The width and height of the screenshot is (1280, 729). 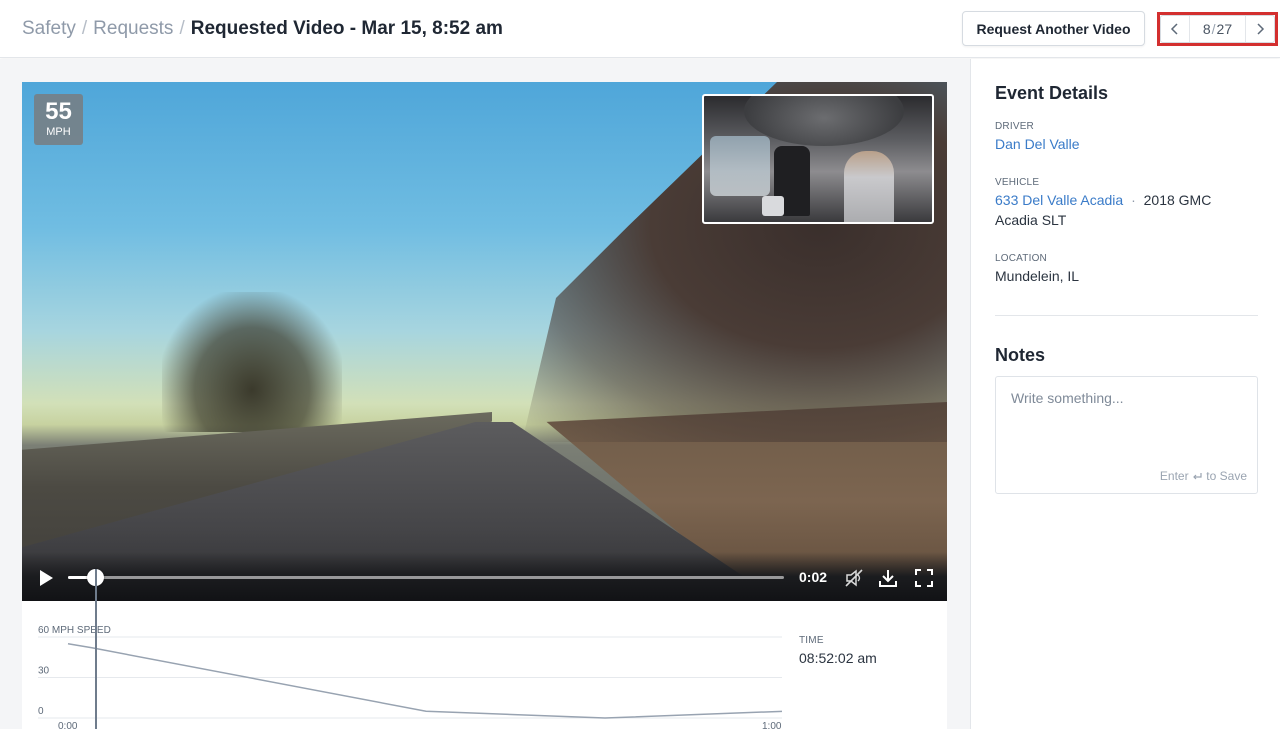 I want to click on request-another-video-button: Request Another Video, so click(x=1053, y=28).